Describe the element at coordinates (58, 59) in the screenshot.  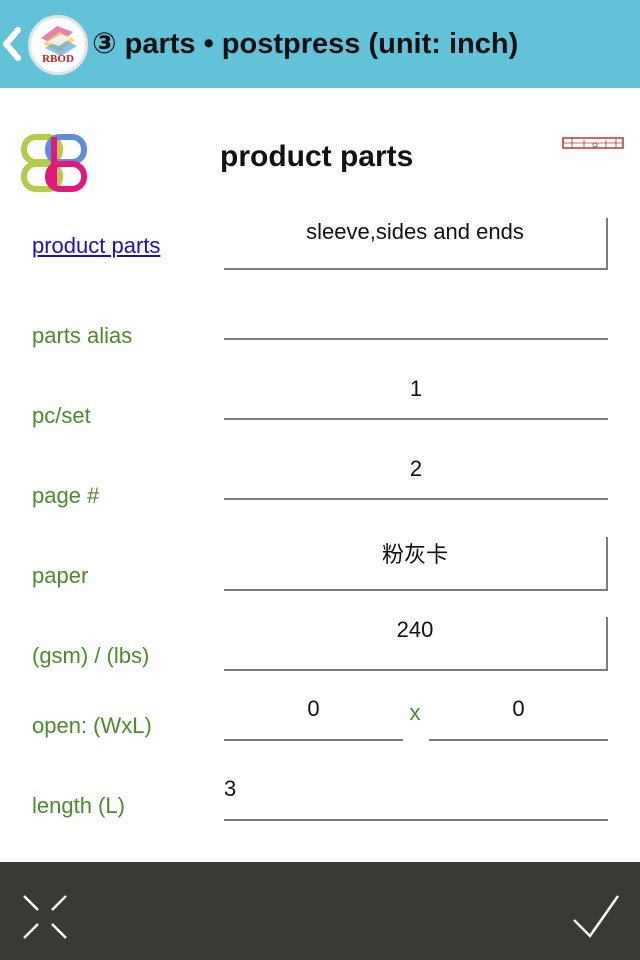
I see `rbod-logo-text: RBOD` at that location.